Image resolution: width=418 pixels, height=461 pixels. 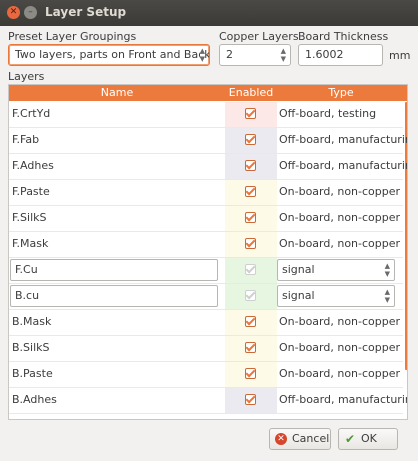 What do you see at coordinates (281, 439) in the screenshot?
I see `cancel-icon: ✕` at bounding box center [281, 439].